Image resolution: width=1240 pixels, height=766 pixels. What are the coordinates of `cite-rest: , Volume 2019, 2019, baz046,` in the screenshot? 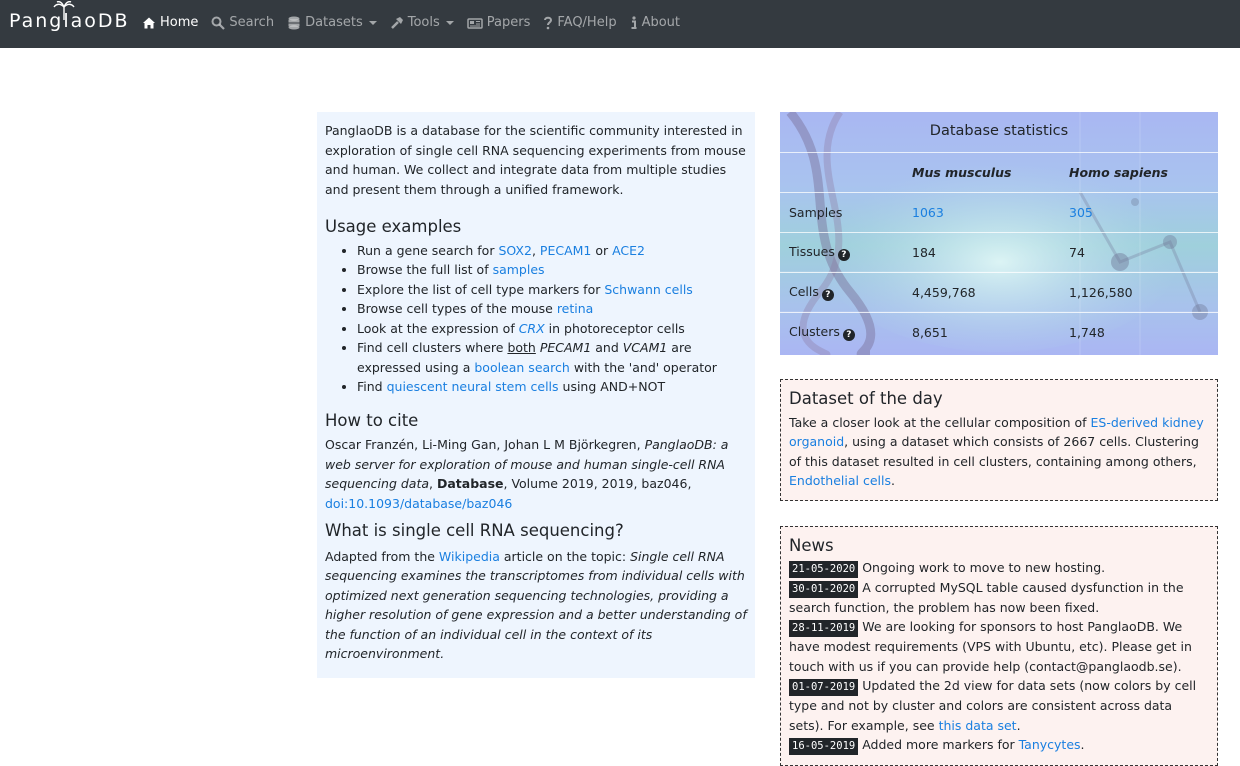 It's located at (597, 483).